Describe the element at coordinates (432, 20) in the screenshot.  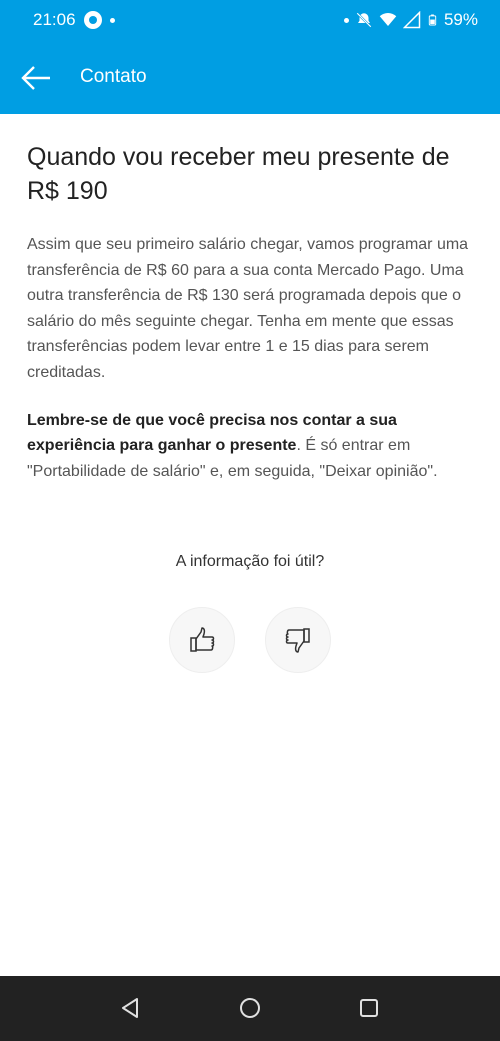
I see `battery-icon` at that location.